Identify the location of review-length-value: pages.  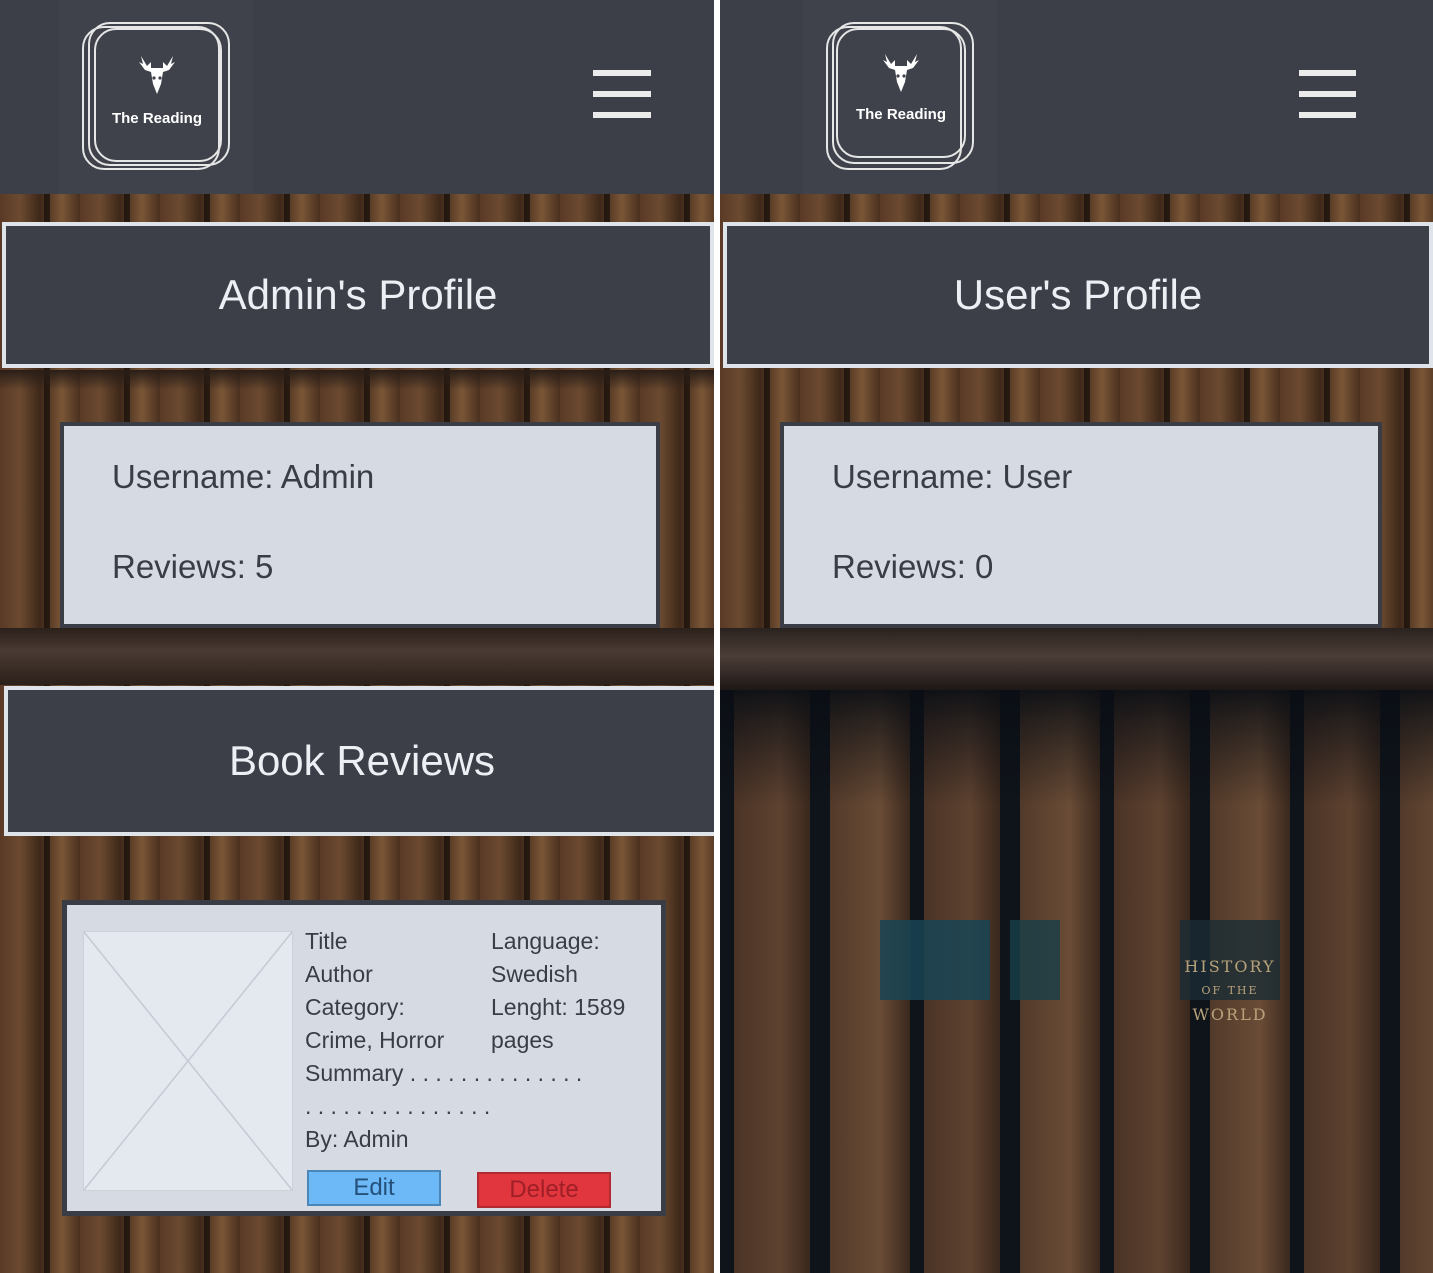
(522, 1040).